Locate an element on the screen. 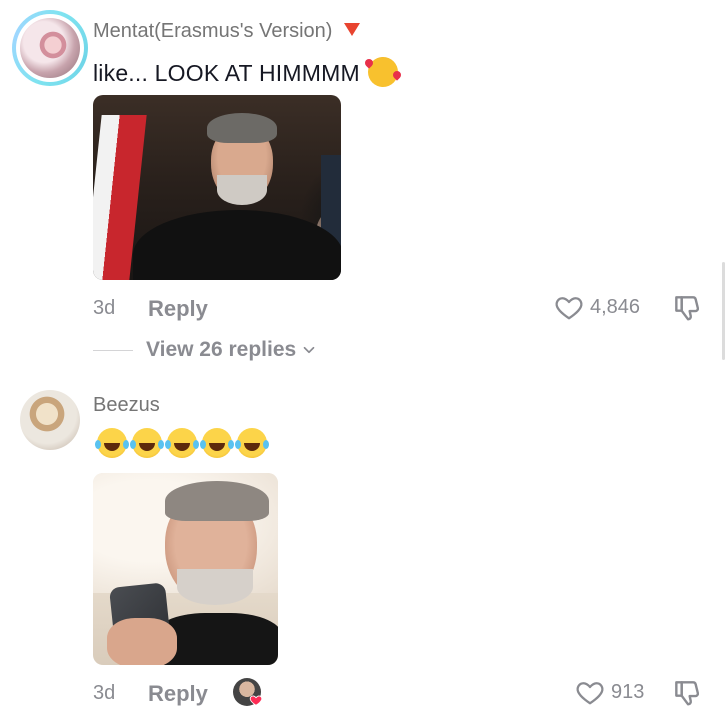  dislike-icon is located at coordinates (687, 693).